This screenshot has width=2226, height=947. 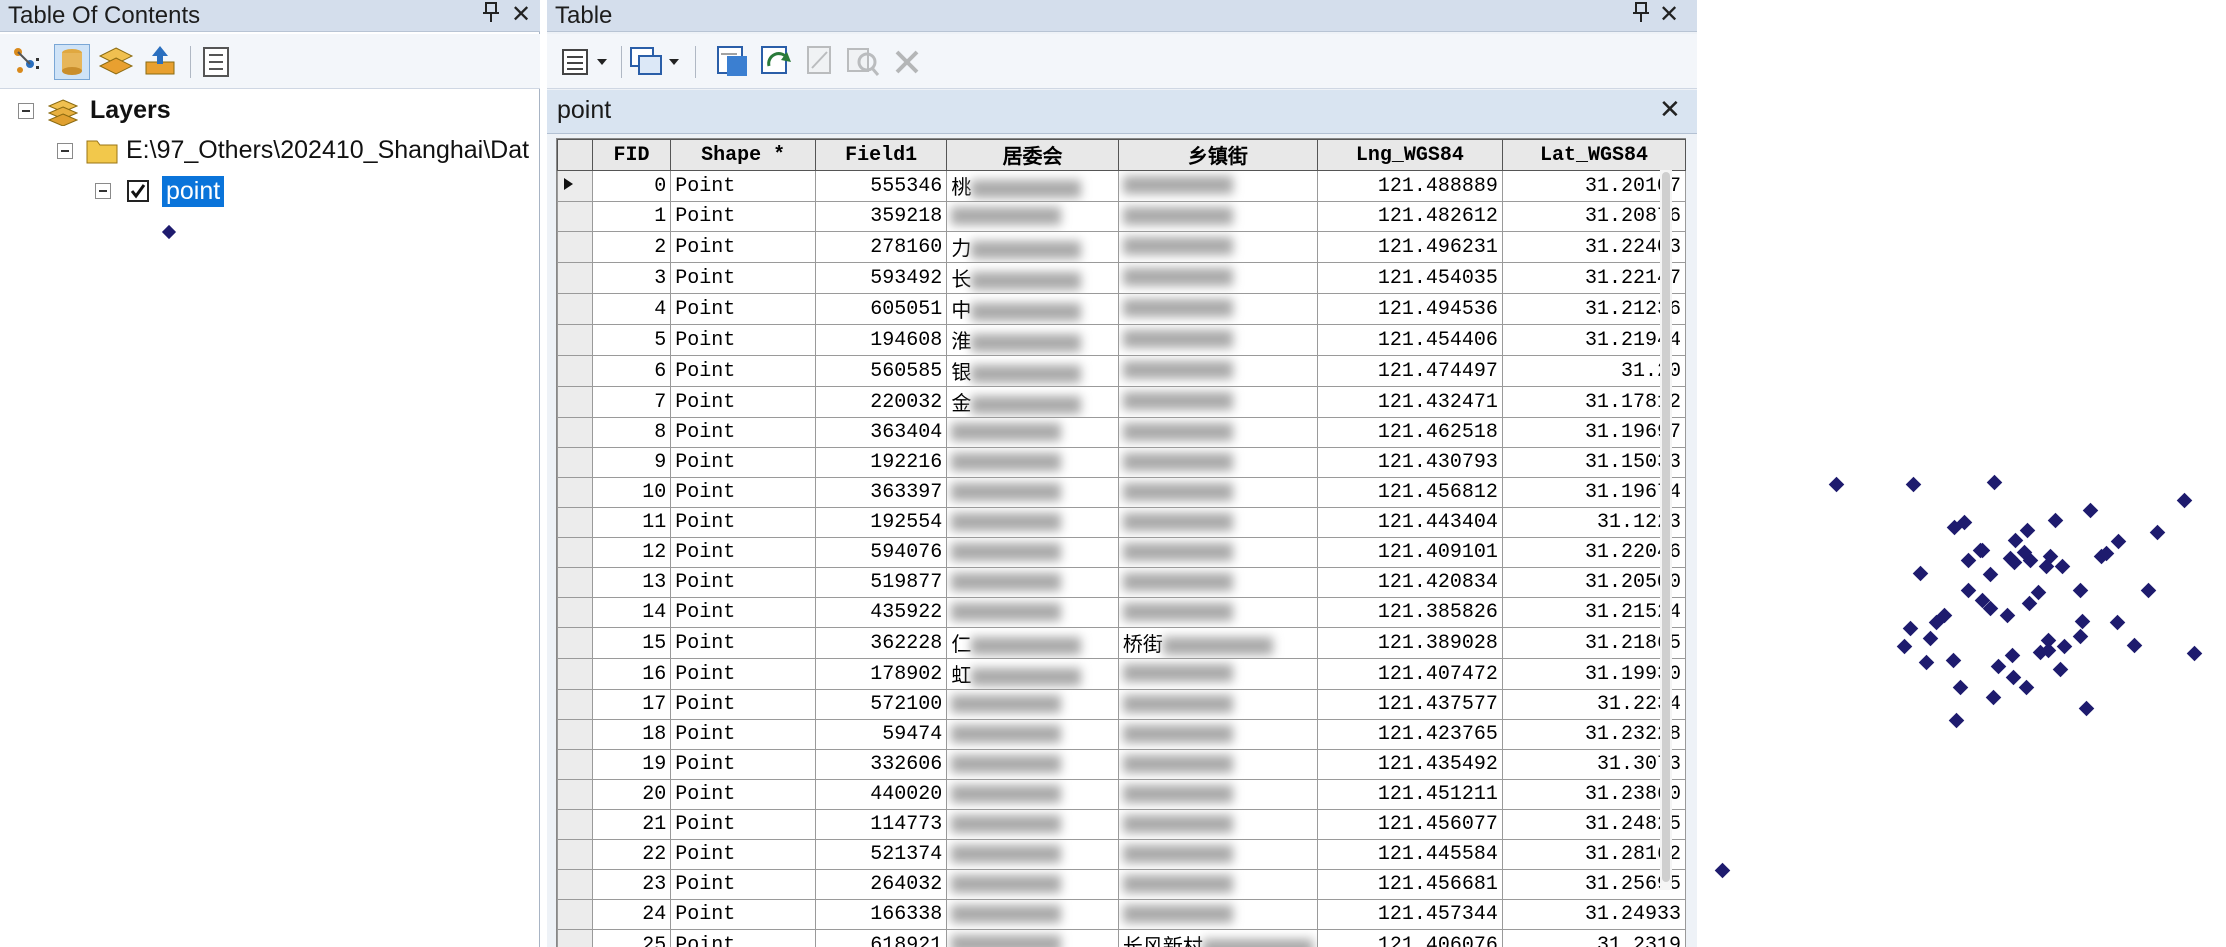 What do you see at coordinates (1666, 527) in the screenshot?
I see `table-scrollbar-thumb` at bounding box center [1666, 527].